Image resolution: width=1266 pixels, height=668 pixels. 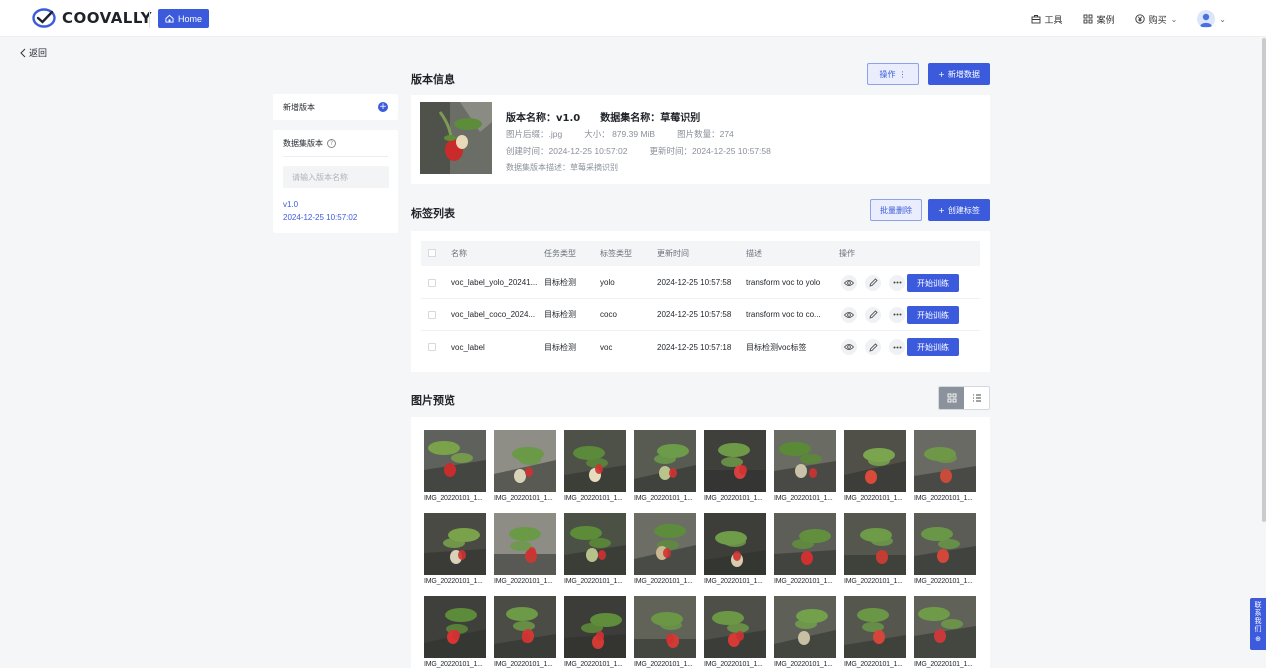 What do you see at coordinates (1099, 19) in the screenshot?
I see `nav-cases: 案例` at bounding box center [1099, 19].